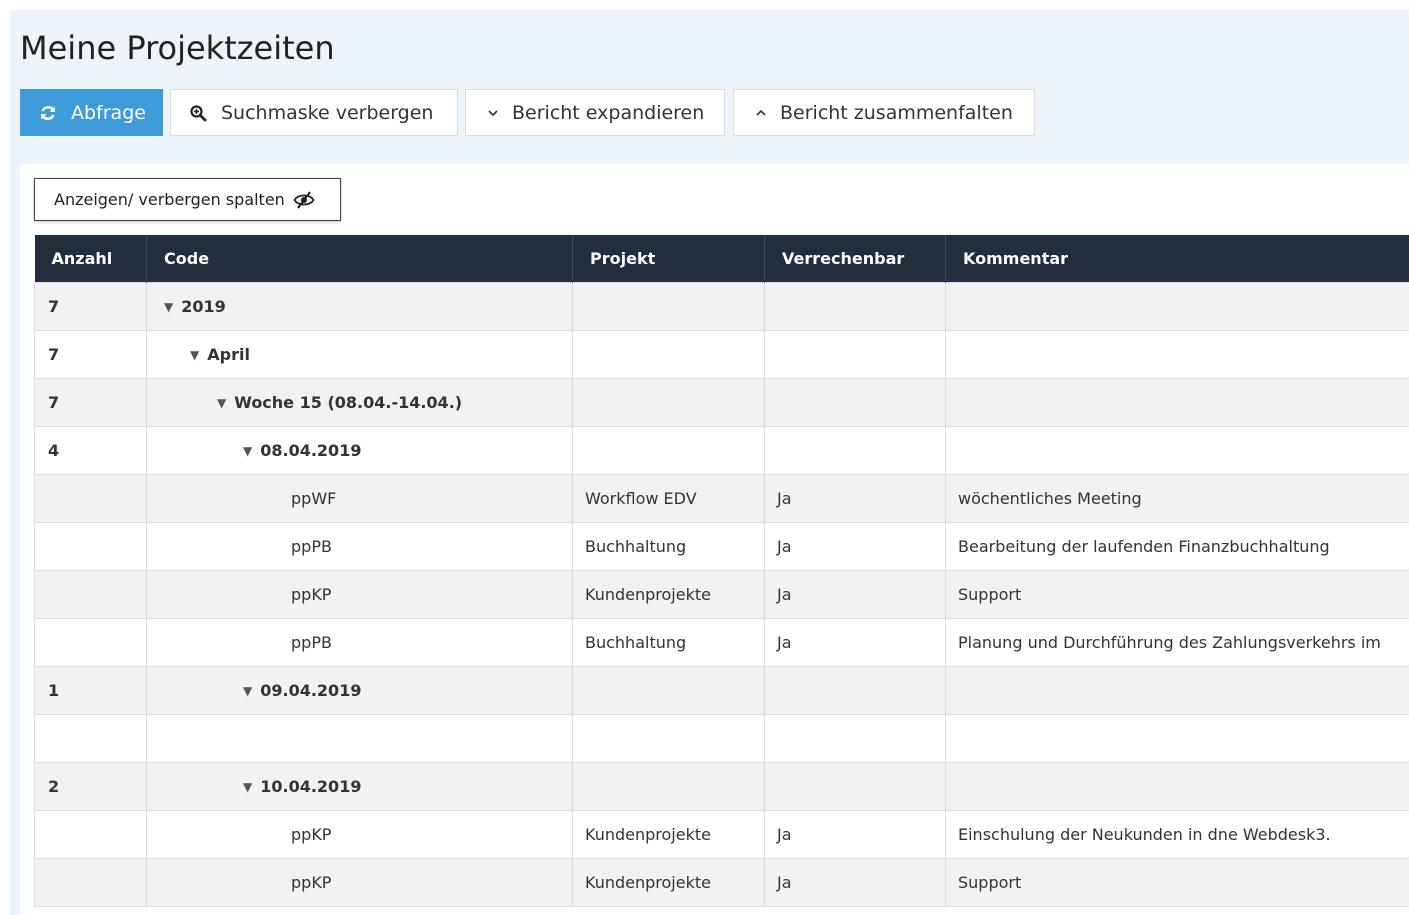  What do you see at coordinates (90, 786) in the screenshot?
I see `count-cell: 2` at bounding box center [90, 786].